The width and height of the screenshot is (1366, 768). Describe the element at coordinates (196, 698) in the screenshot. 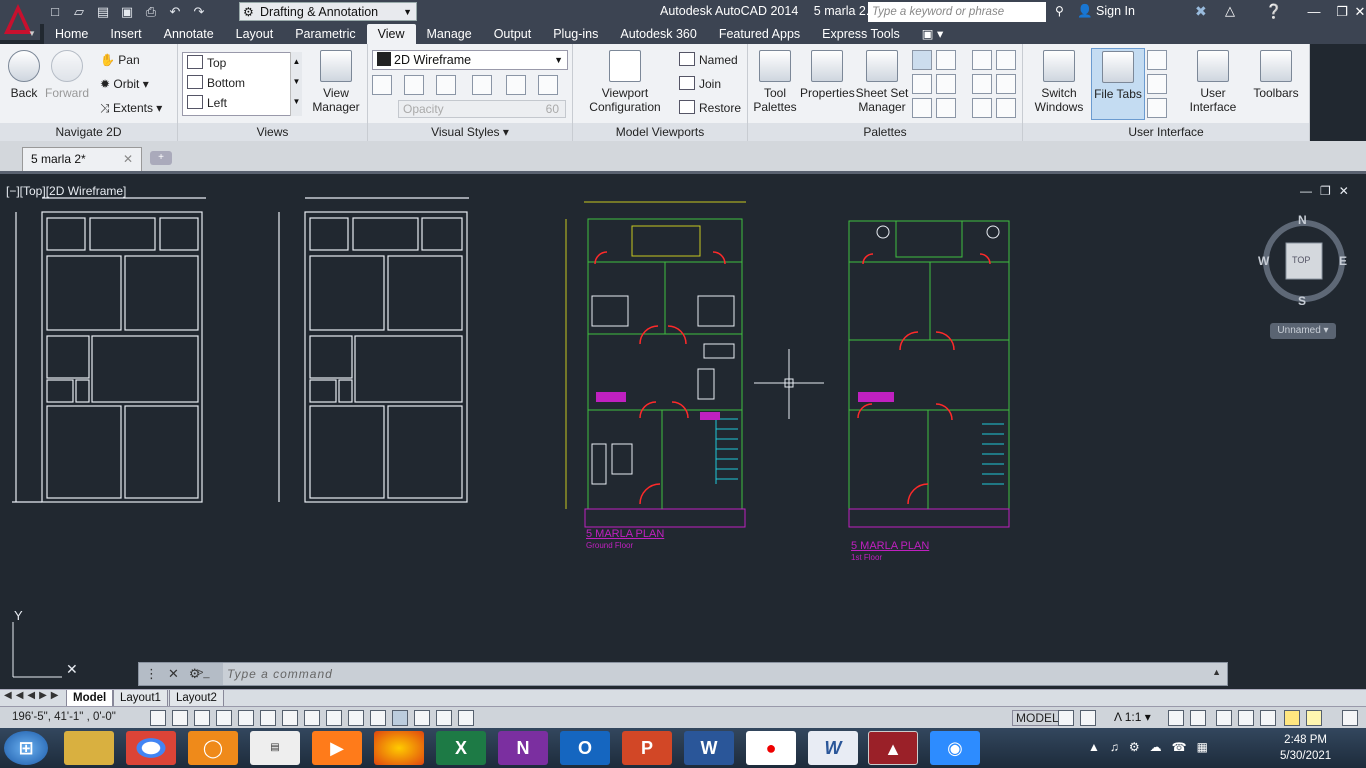

I see `tab-layout2: Layout2` at that location.